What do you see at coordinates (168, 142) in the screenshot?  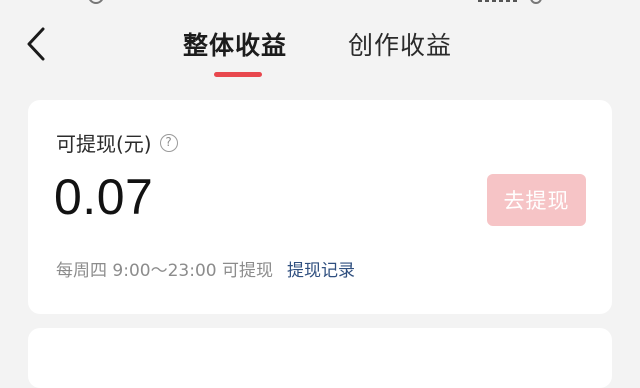 I see `help-icon: ?` at bounding box center [168, 142].